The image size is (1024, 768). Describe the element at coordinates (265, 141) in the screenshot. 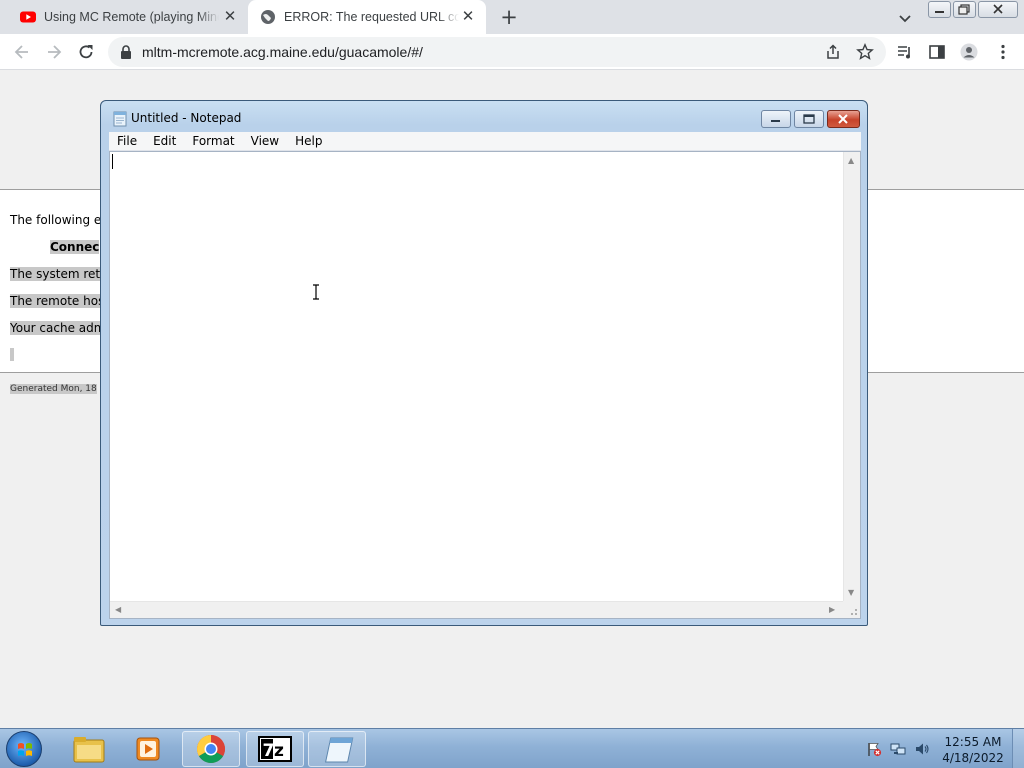

I see `menu-view: View` at that location.